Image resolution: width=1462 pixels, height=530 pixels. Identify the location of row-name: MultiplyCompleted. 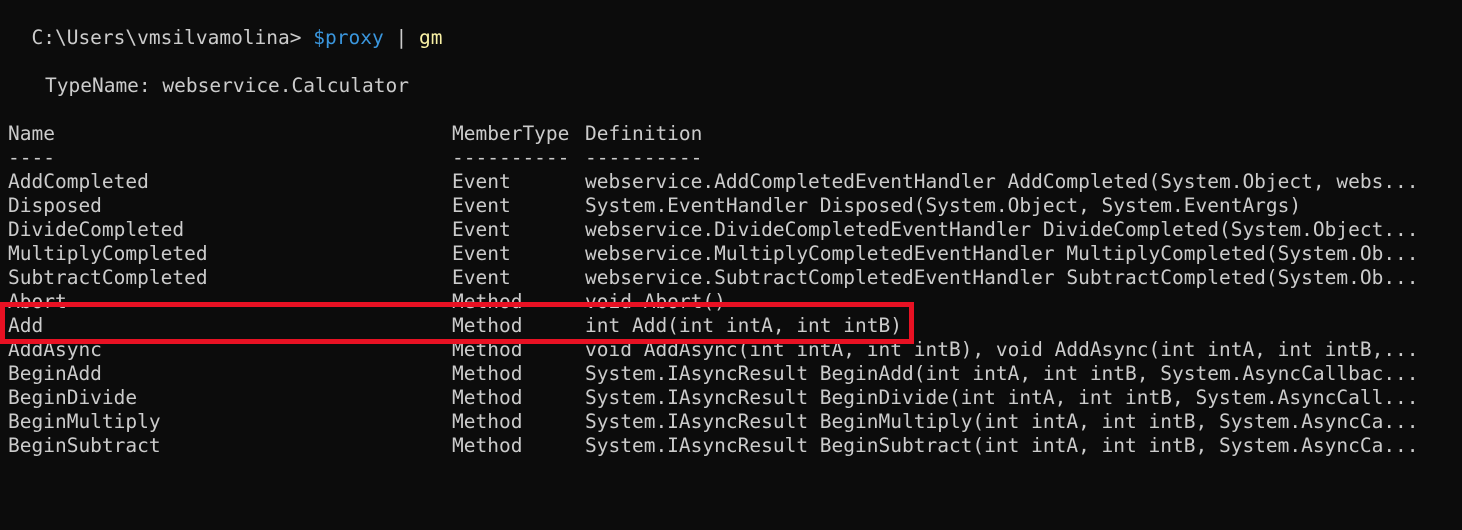
(108, 253).